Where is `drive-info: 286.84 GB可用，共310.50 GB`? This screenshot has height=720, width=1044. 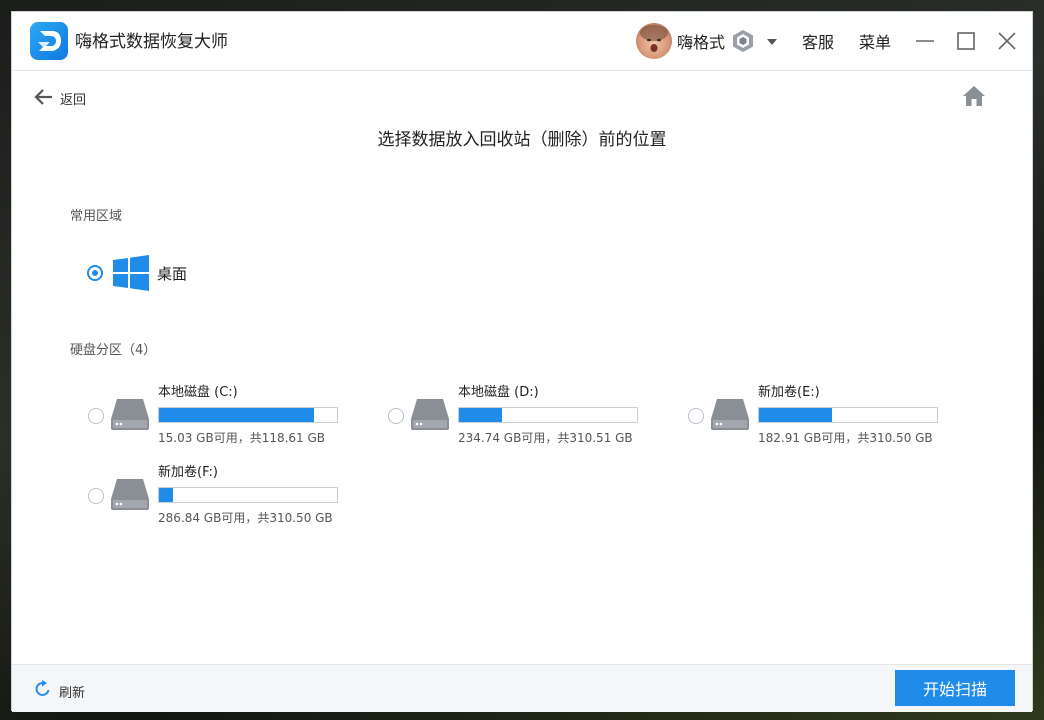 drive-info: 286.84 GB可用，共310.50 GB is located at coordinates (245, 518).